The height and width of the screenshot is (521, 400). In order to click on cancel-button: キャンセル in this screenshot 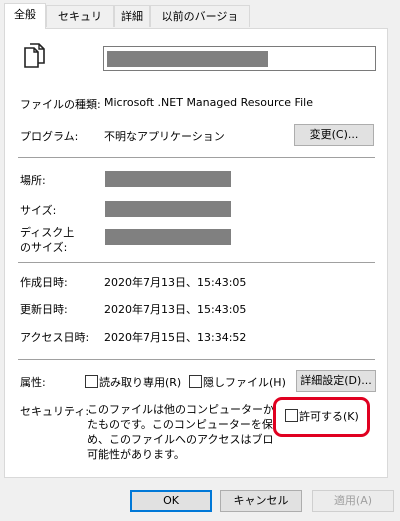, I will do `click(261, 501)`.